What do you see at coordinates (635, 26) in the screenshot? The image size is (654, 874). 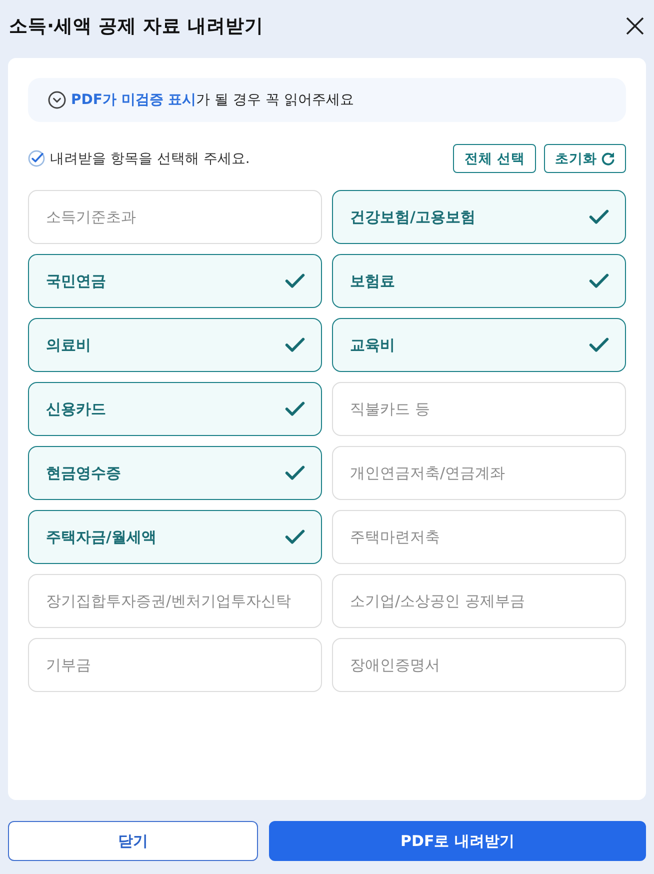 I see `close-icon` at bounding box center [635, 26].